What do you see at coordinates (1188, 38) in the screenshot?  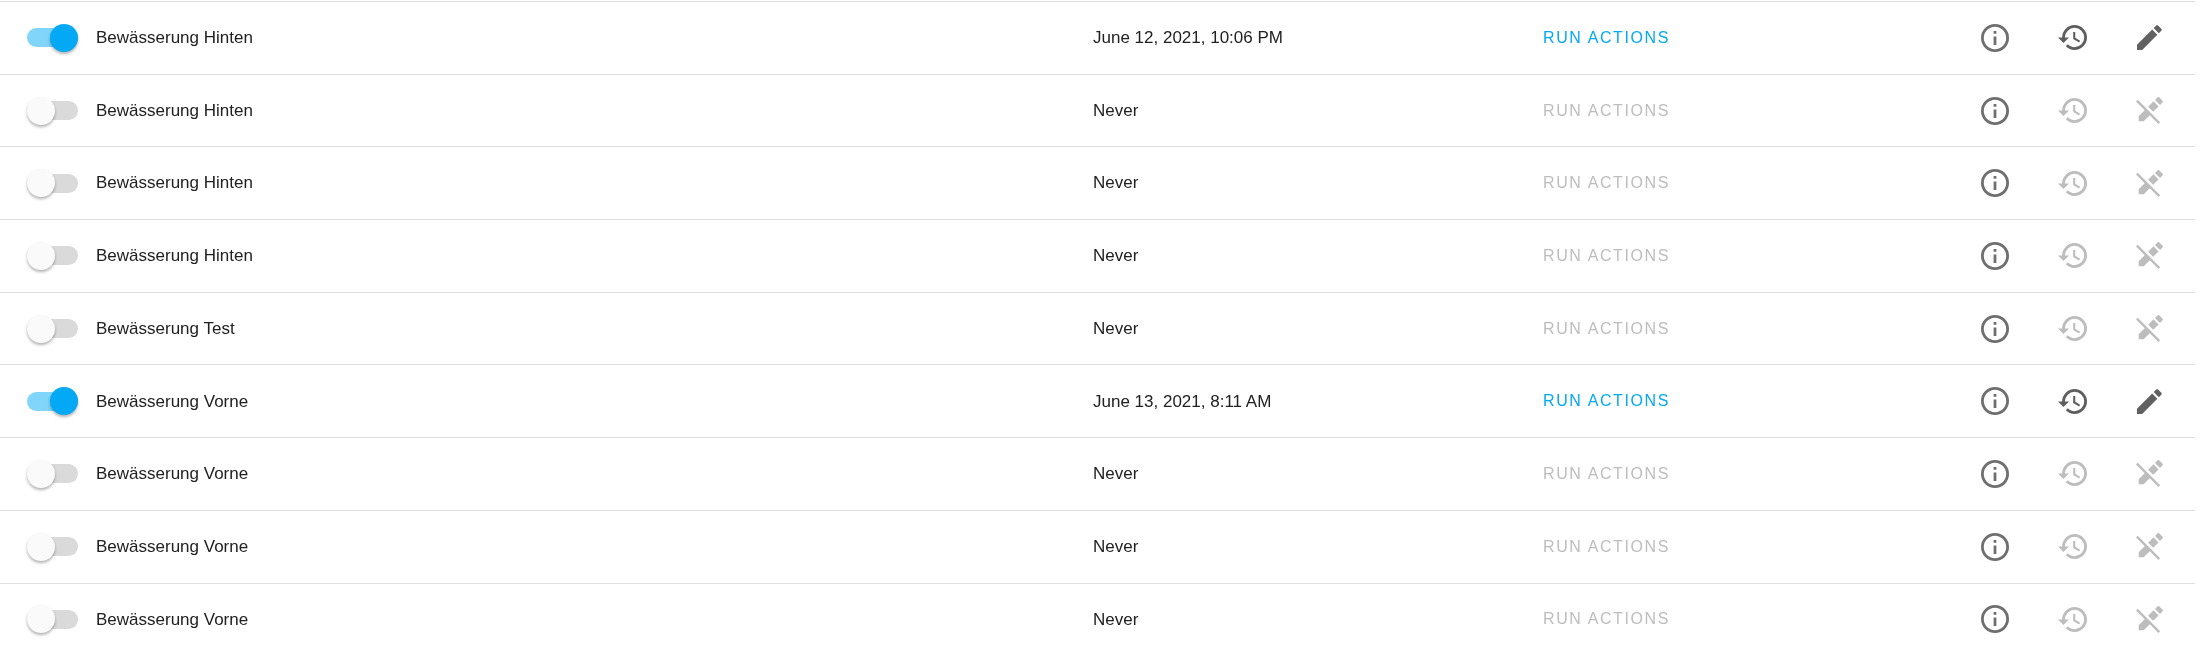 I see `last-triggered-text: June 12, 2021, 10:06 PM` at bounding box center [1188, 38].